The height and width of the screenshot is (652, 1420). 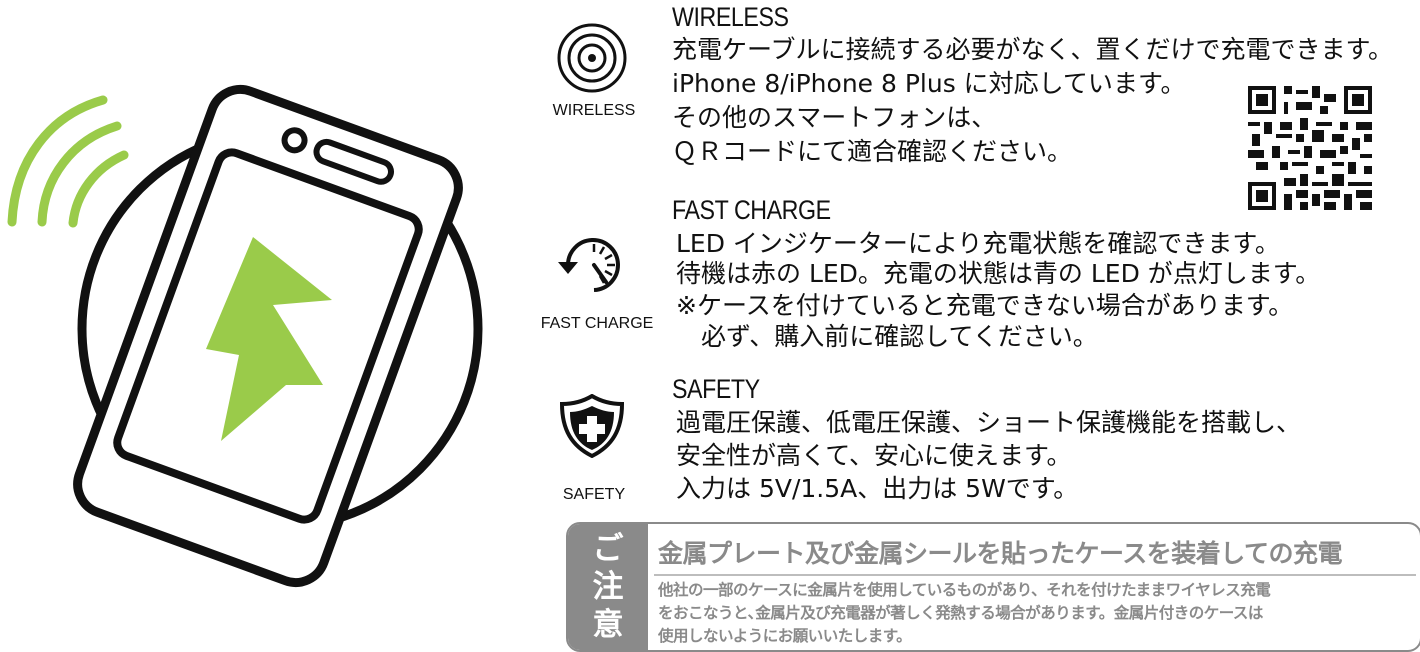 I want to click on caution-tag-char: 意, so click(x=608, y=625).